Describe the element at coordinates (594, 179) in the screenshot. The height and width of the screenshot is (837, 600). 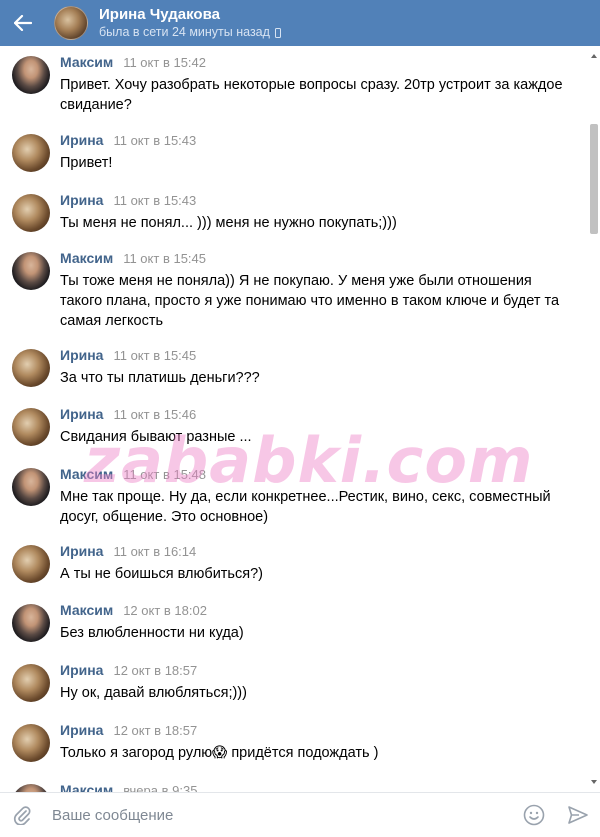
I see `scroll-thumb` at that location.